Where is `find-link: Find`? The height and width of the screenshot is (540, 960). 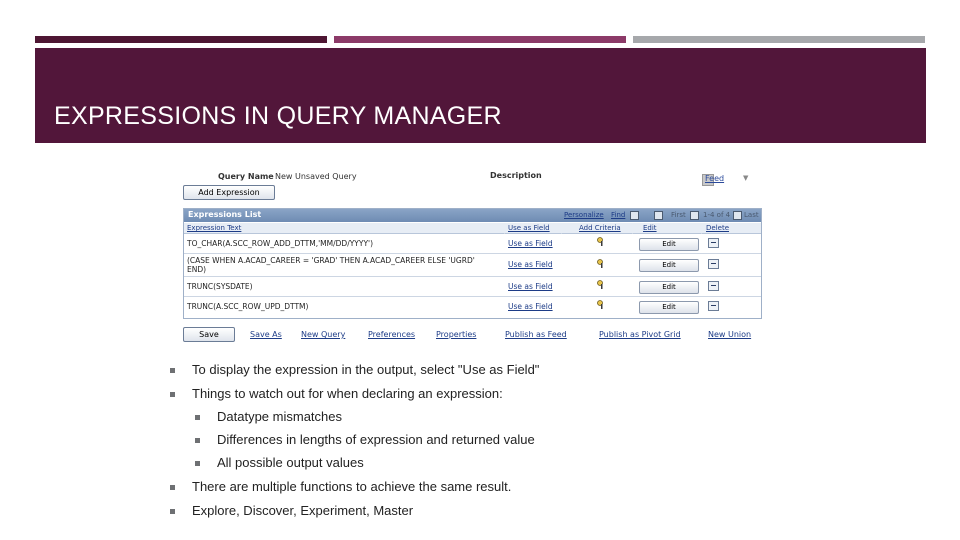 find-link: Find is located at coordinates (618, 215).